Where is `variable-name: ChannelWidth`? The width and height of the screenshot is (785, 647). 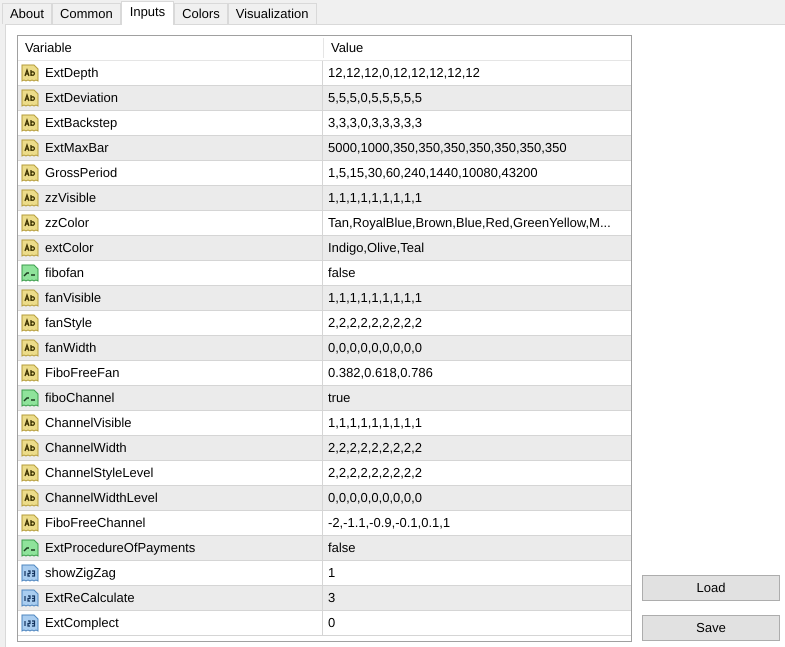
variable-name: ChannelWidth is located at coordinates (86, 448).